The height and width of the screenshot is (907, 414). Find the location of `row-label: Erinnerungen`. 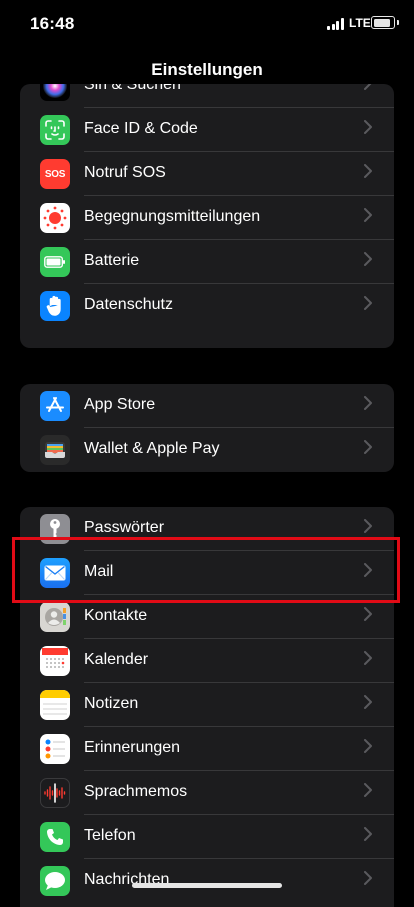

row-label: Erinnerungen is located at coordinates (132, 747).